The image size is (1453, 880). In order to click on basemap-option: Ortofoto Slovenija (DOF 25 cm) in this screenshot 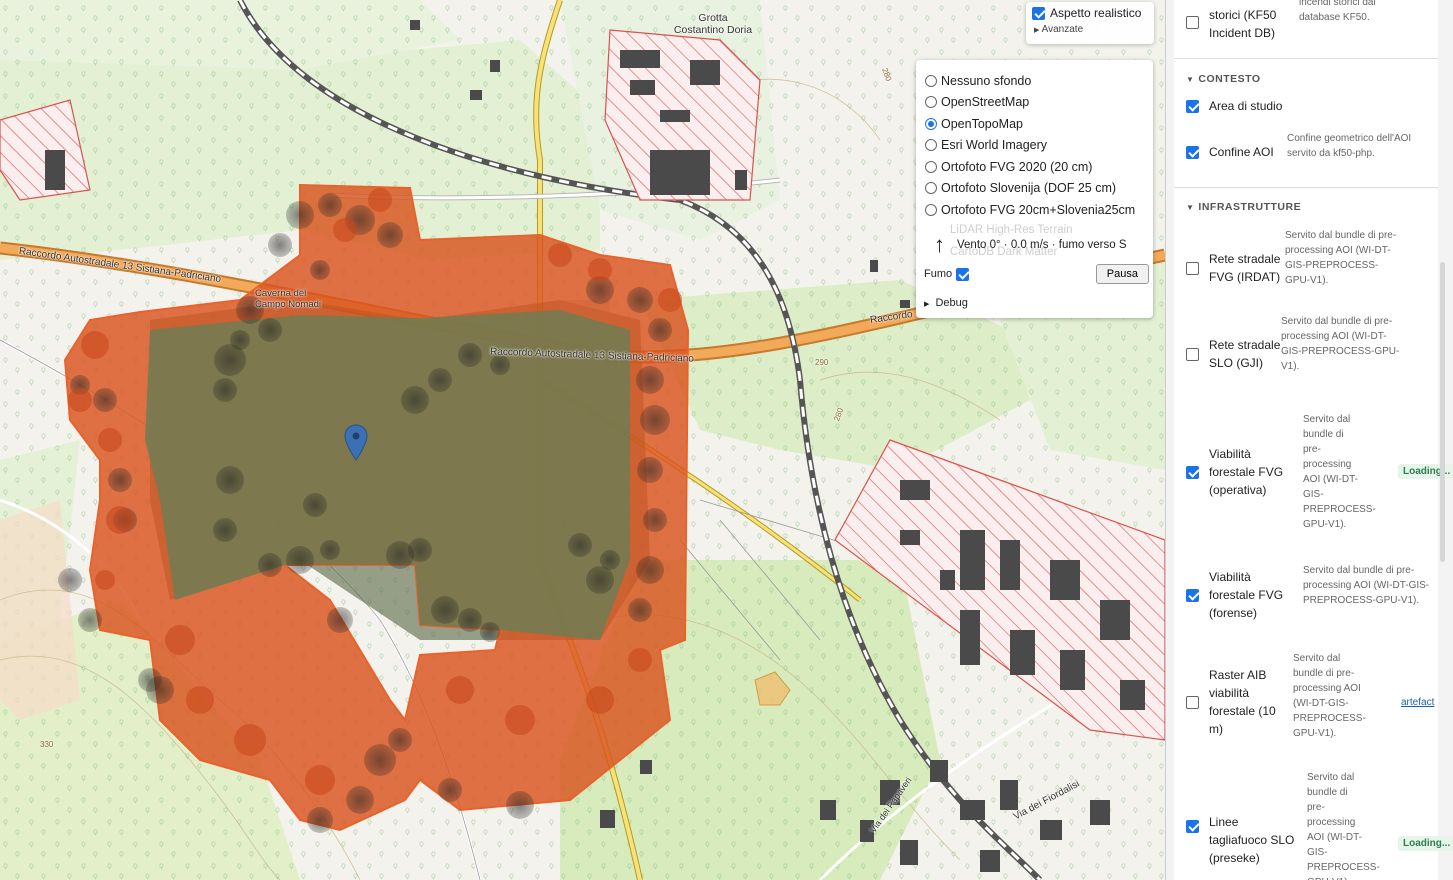, I will do `click(1034, 189)`.